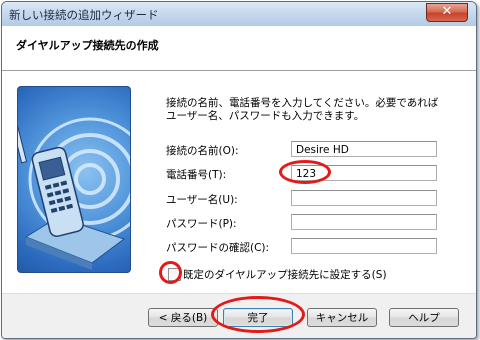 This screenshot has width=480, height=340. I want to click on confirm-password-label: パスワードの確認(C):, so click(218, 248).